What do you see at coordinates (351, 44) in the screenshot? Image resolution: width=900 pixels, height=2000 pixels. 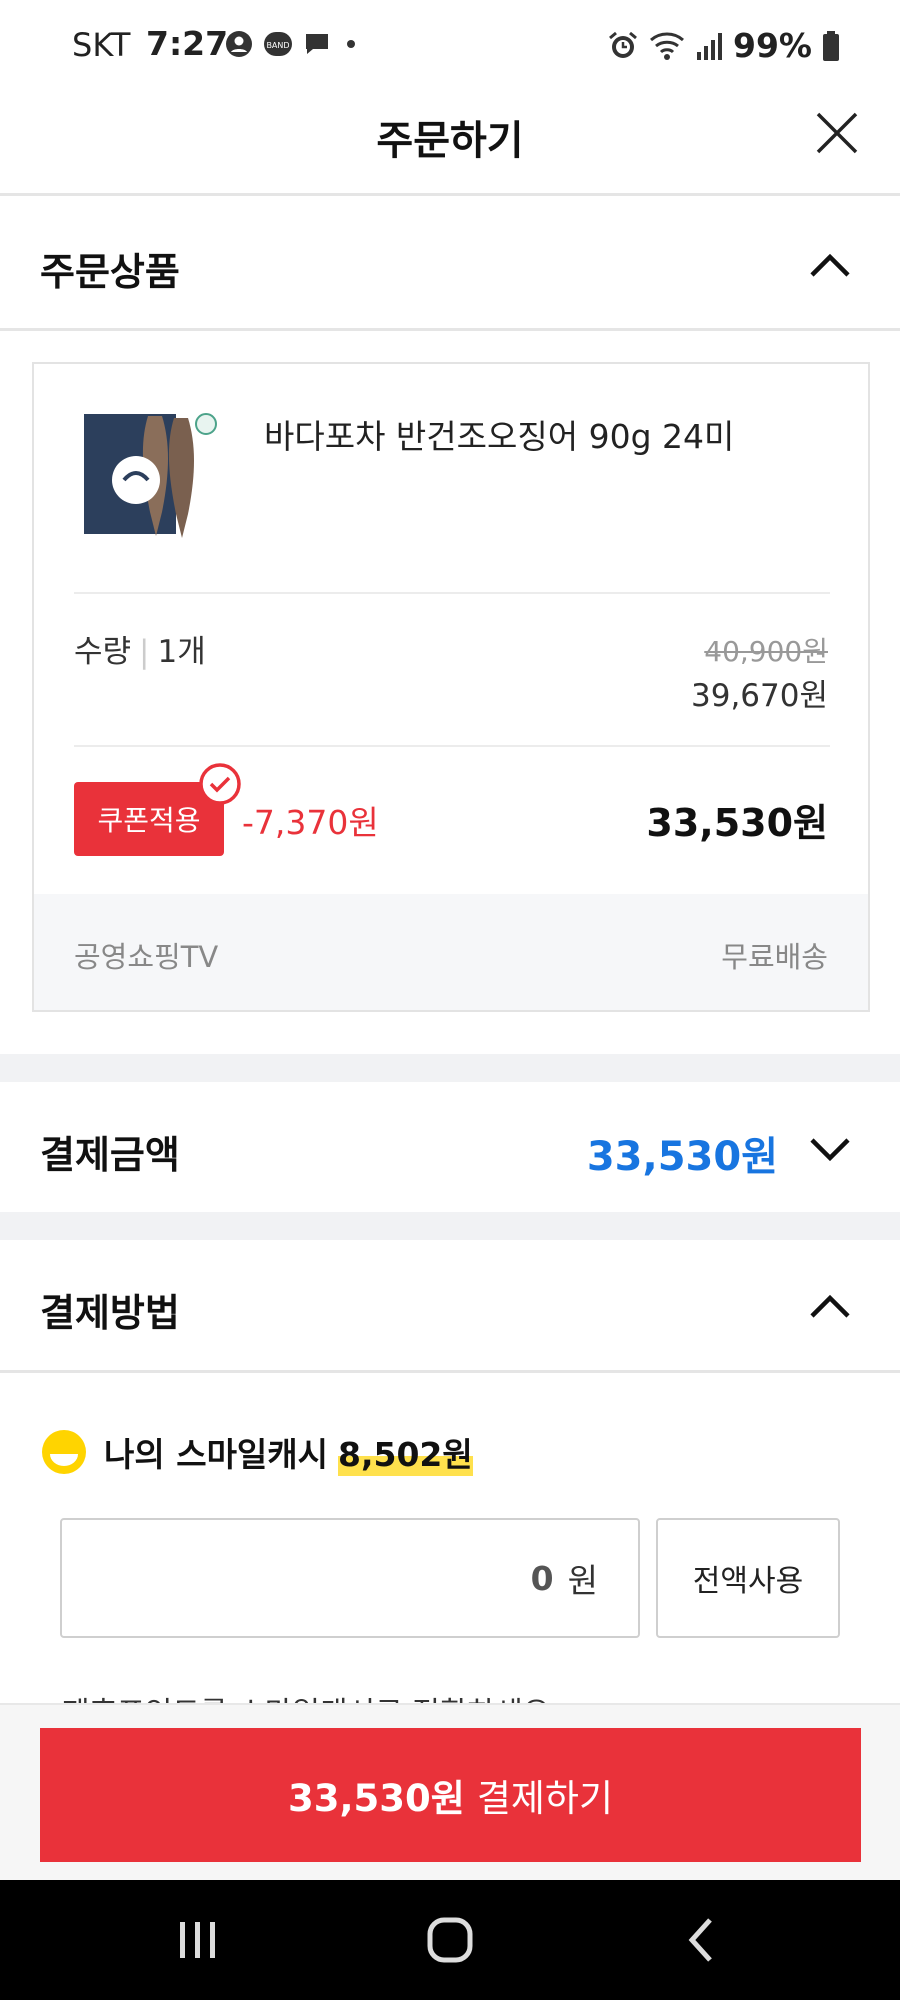 I see `dot-icon` at bounding box center [351, 44].